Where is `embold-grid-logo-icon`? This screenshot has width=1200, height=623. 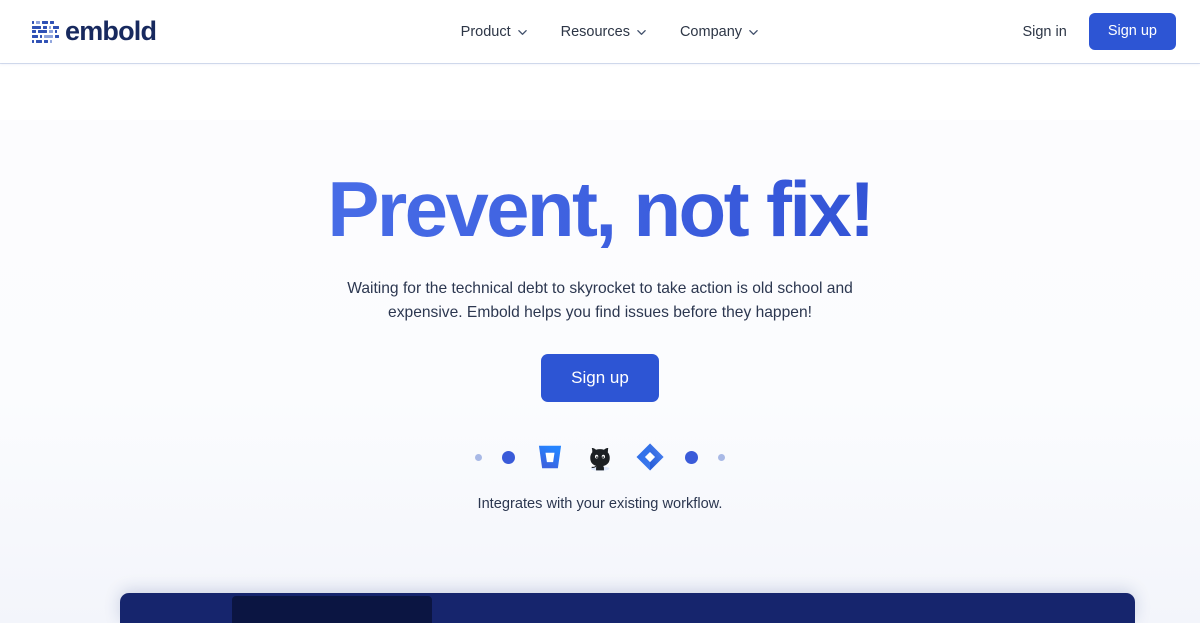
embold-grid-logo-icon is located at coordinates (45, 32).